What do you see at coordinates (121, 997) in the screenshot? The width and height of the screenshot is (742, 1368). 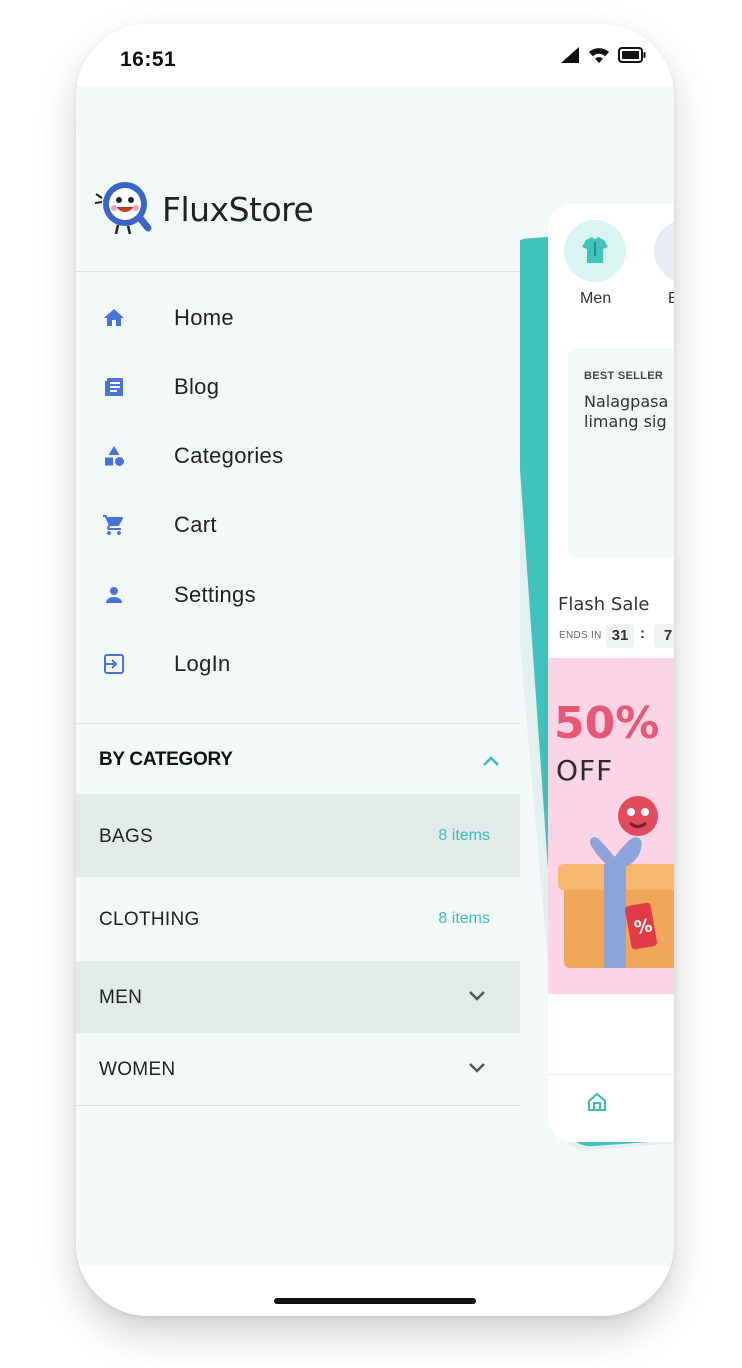 I see `category-name: MEN` at bounding box center [121, 997].